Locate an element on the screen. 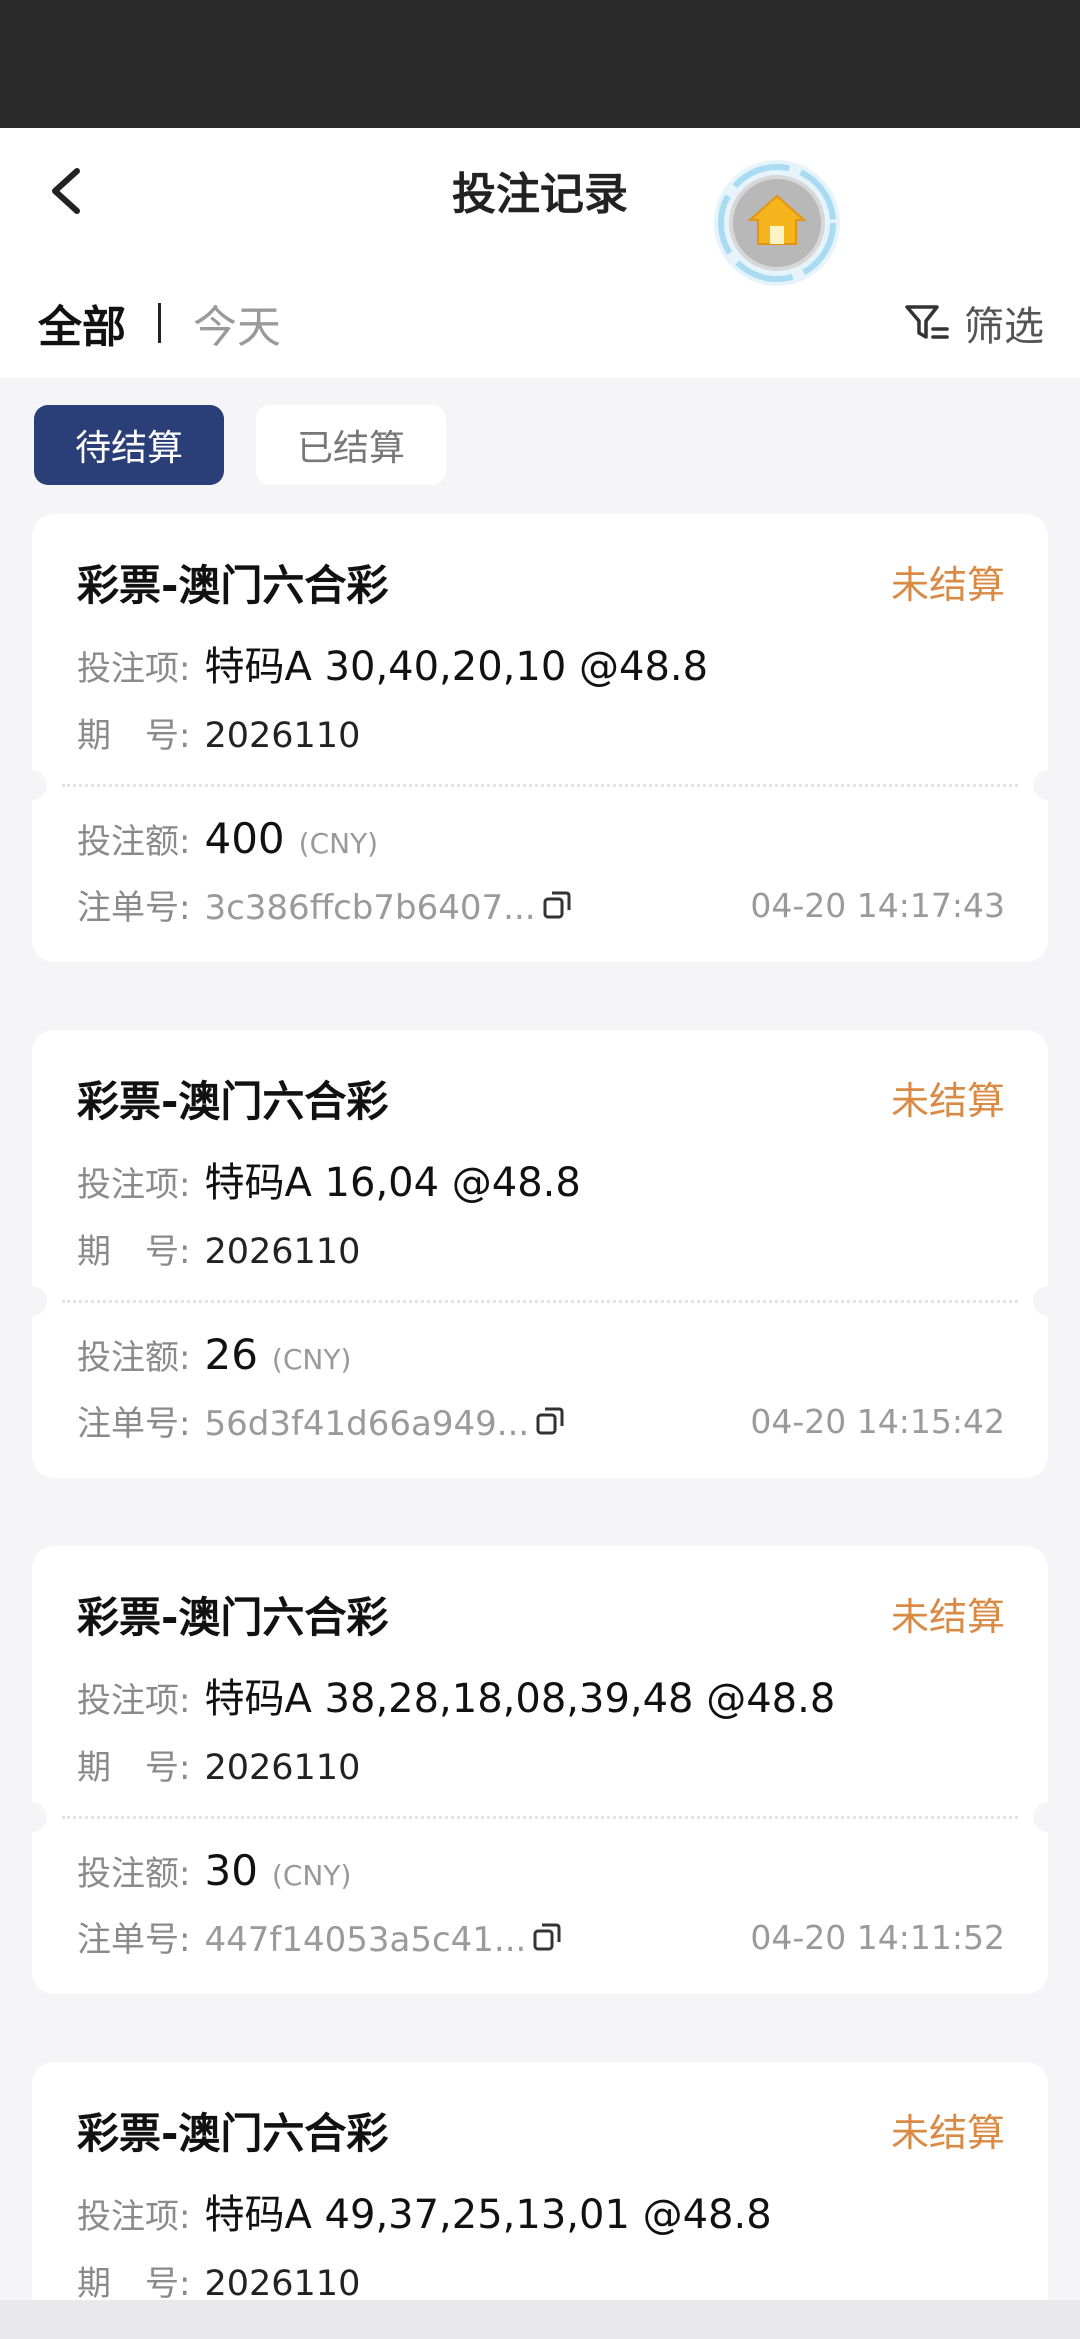  tab-settled: 已结算 is located at coordinates (351, 445).